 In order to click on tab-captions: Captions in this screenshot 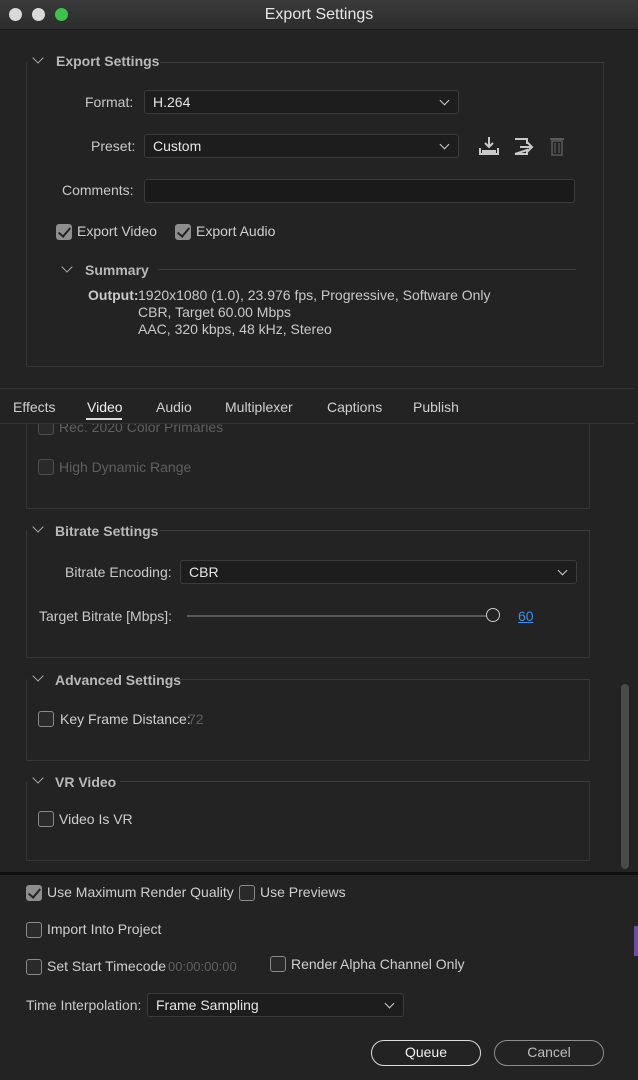, I will do `click(354, 407)`.